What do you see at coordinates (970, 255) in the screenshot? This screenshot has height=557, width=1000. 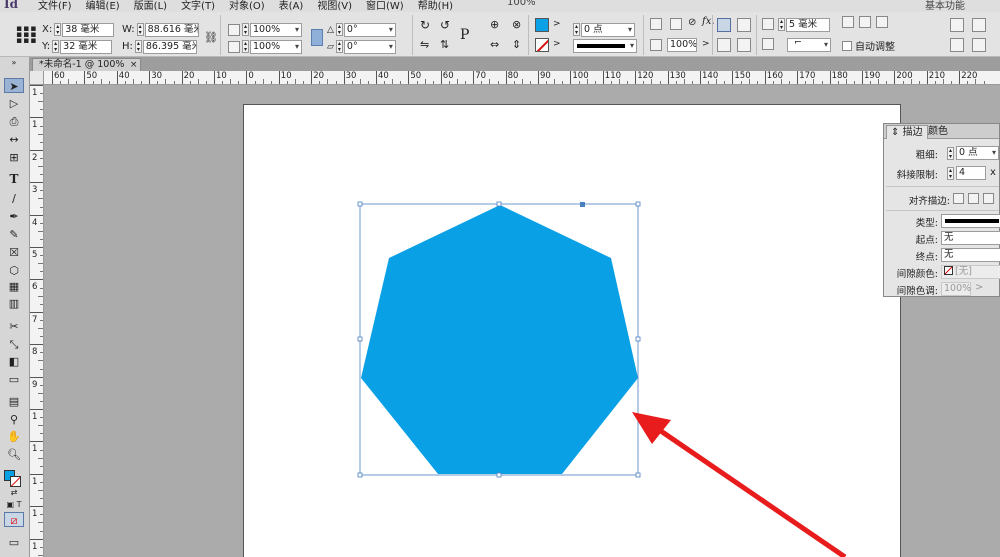 I see `end-cap-select: 无` at bounding box center [970, 255].